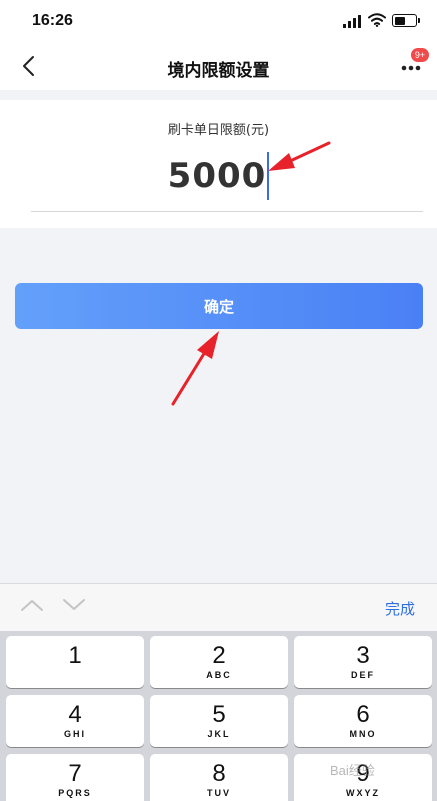  I want to click on page-title: 境内限额设置, so click(218, 71).